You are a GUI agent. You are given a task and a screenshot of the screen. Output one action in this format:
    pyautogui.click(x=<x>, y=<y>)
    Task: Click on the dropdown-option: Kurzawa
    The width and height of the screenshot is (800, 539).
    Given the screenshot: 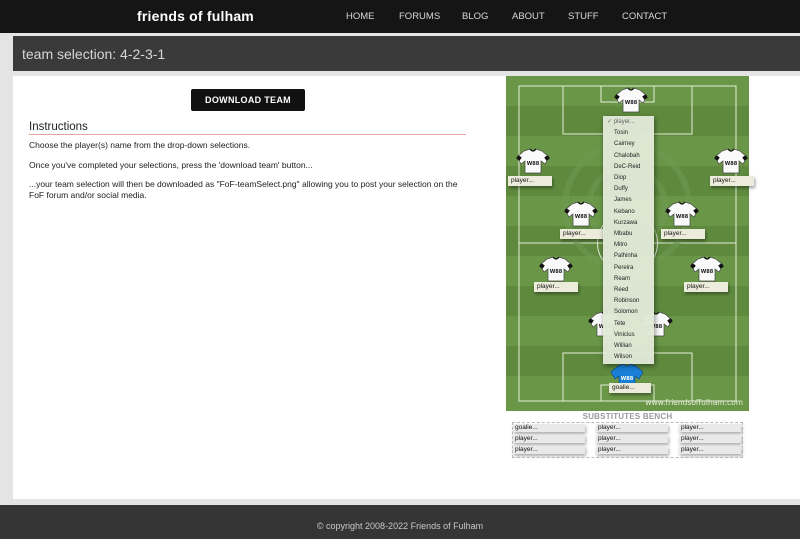 What is the action you would take?
    pyautogui.click(x=628, y=223)
    